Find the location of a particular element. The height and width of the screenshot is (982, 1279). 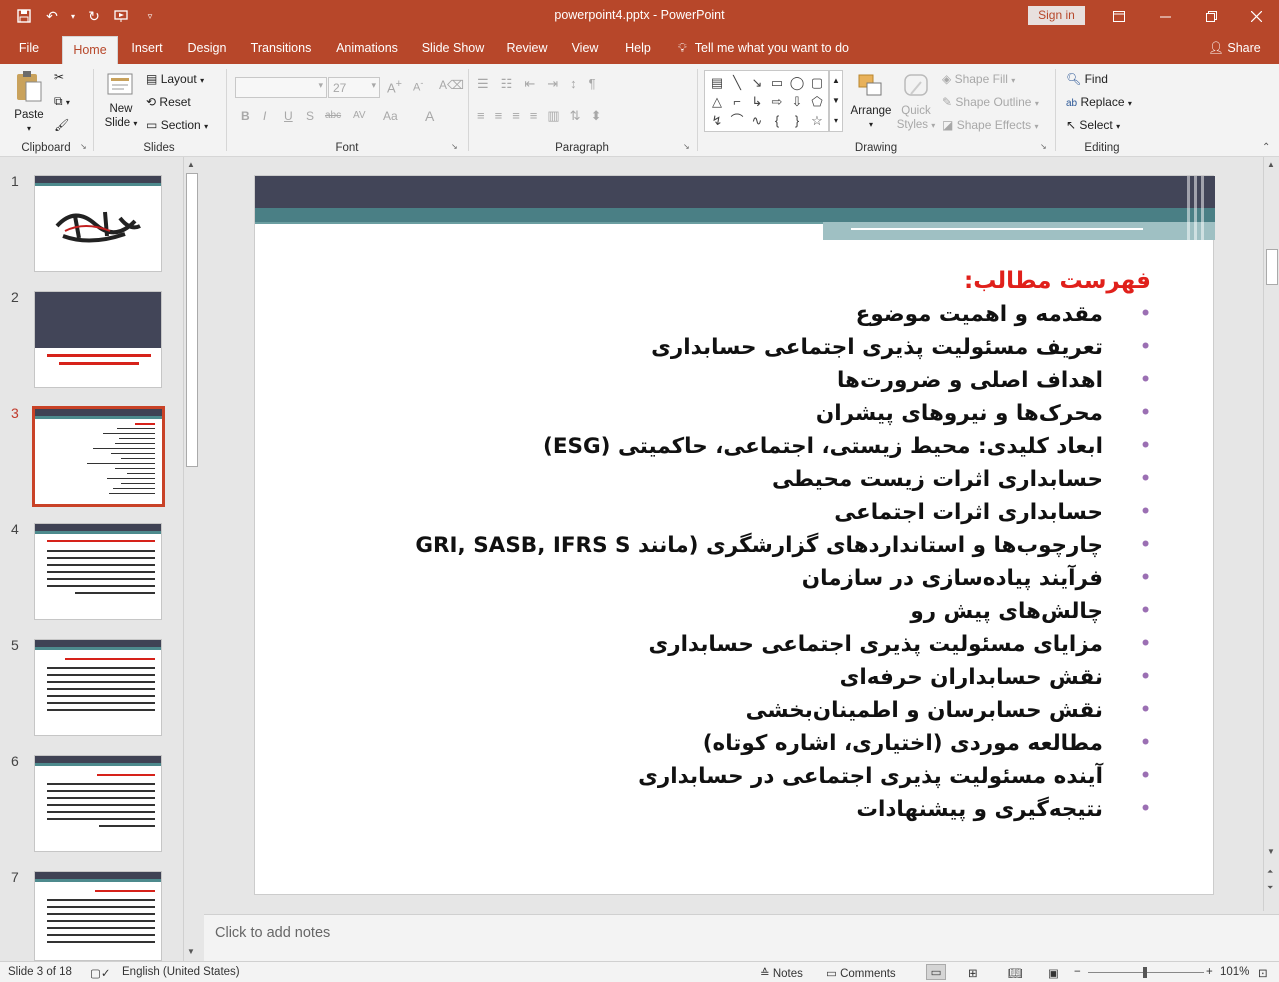

select-button: ↖ Select ▾ is located at coordinates (1093, 125).